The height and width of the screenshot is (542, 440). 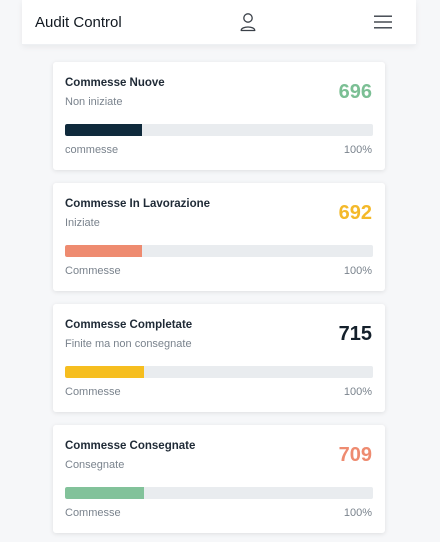 I want to click on user-button, so click(x=248, y=22).